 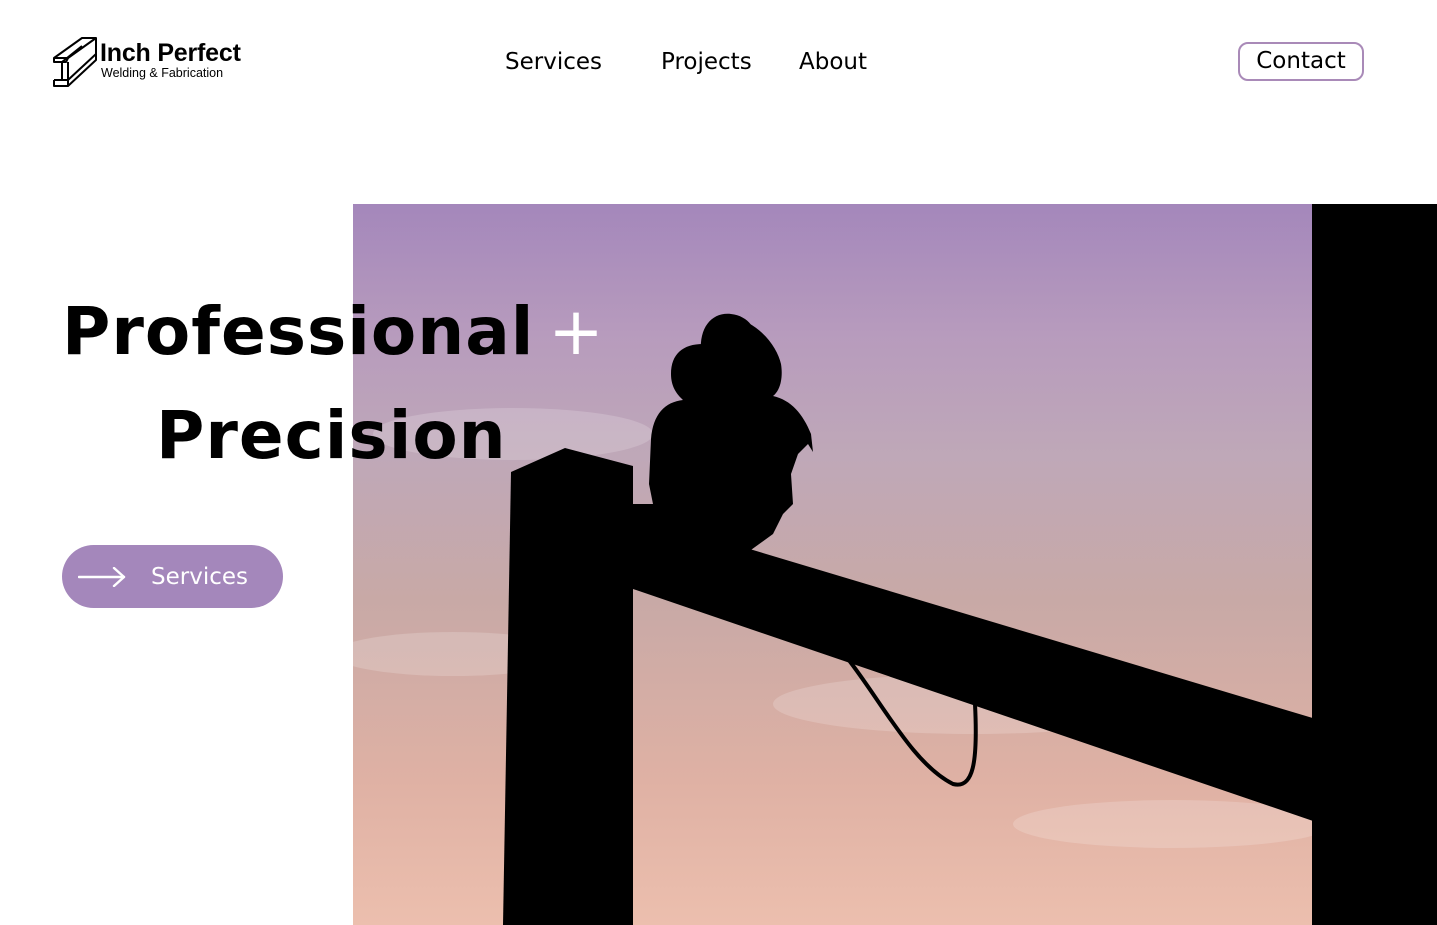 What do you see at coordinates (553, 62) in the screenshot?
I see `nav-item-services: Services` at bounding box center [553, 62].